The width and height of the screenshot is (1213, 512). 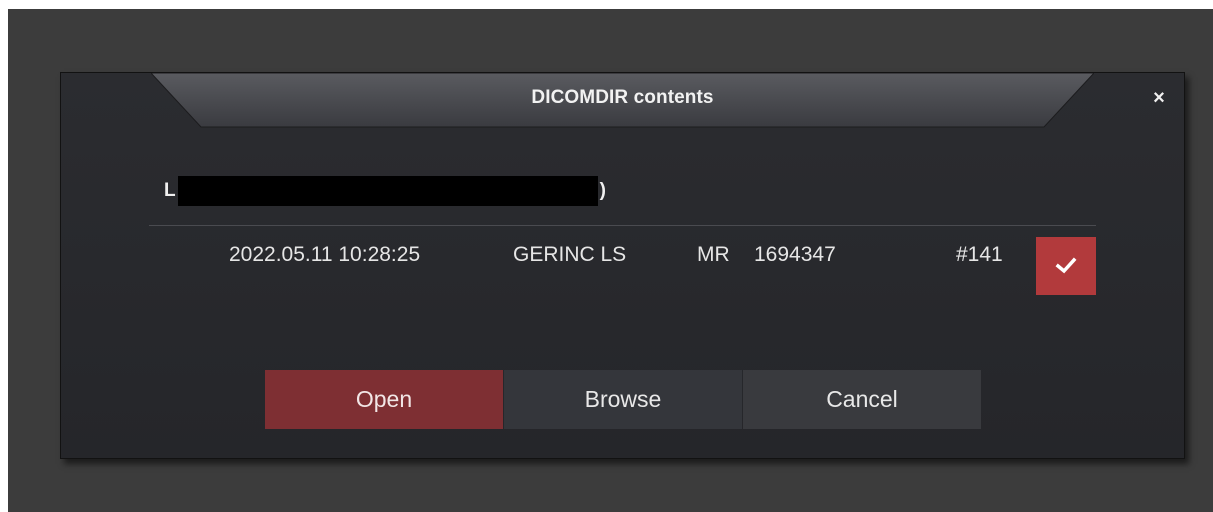 I want to click on series-description: GERINC LS, so click(x=570, y=254).